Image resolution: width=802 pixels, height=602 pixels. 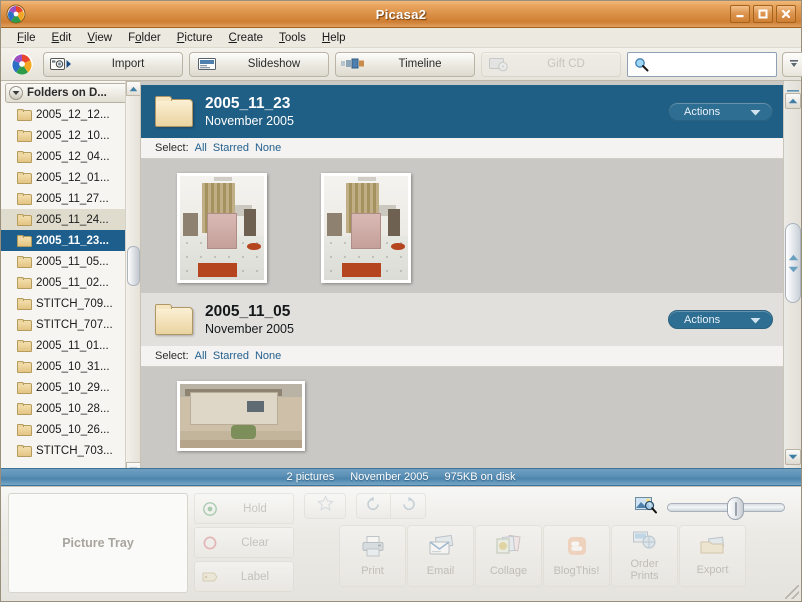 What do you see at coordinates (792, 64) in the screenshot?
I see `filter-funnel-icon` at bounding box center [792, 64].